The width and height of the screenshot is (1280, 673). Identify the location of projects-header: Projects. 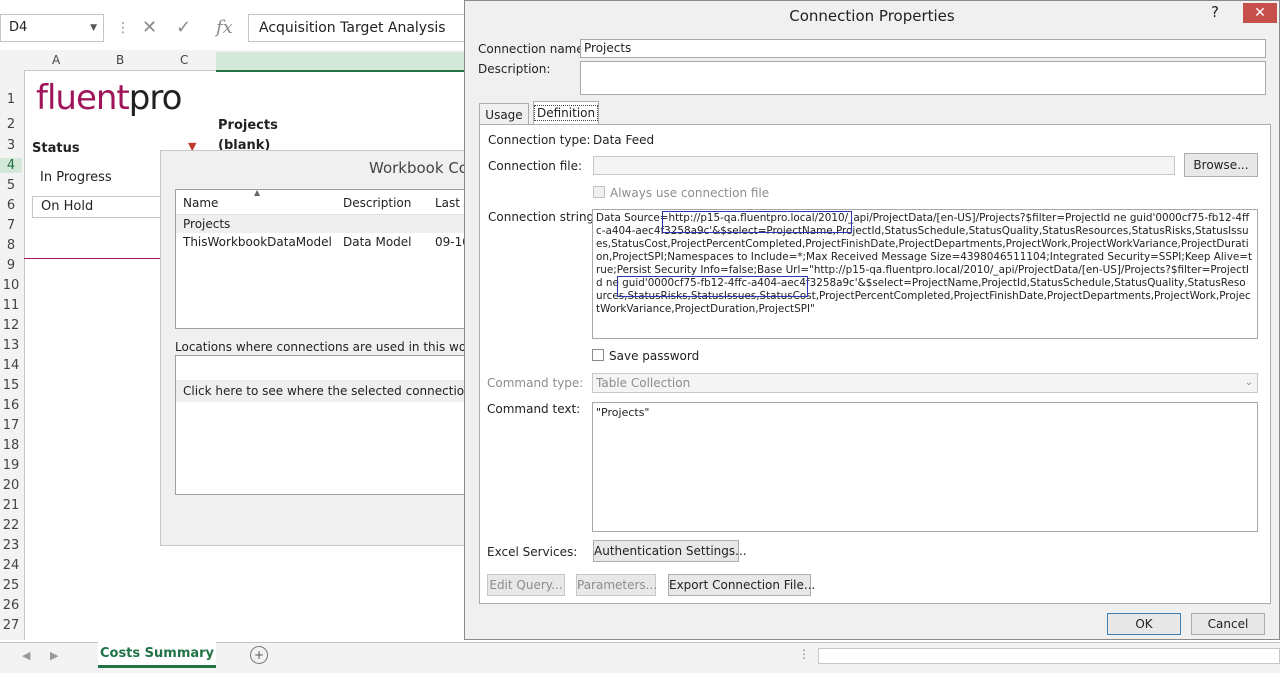
(248, 125).